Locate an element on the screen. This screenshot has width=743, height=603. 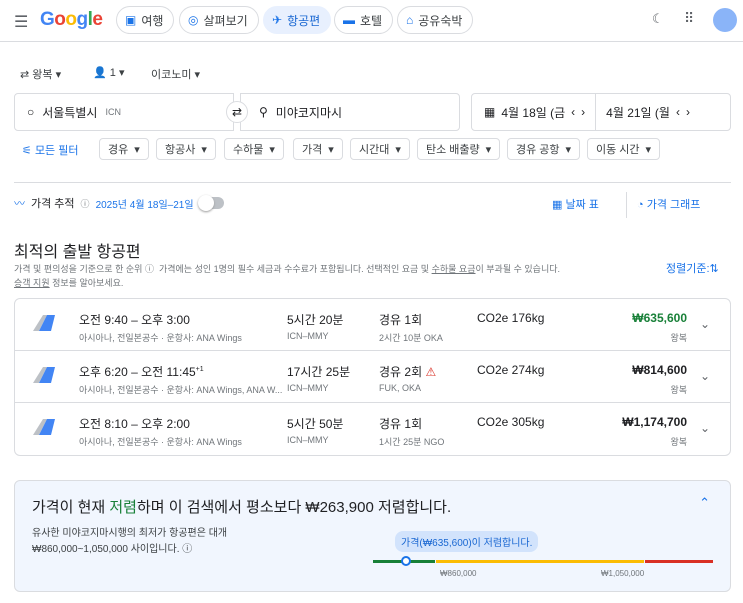
filter-chip: 수하물 ▾ is located at coordinates (254, 149).